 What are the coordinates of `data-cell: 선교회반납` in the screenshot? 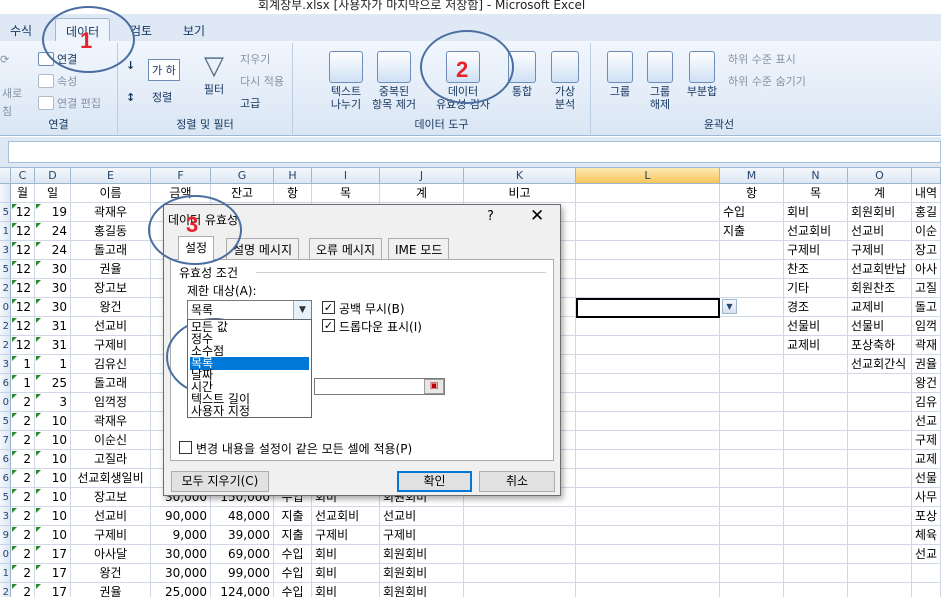 It's located at (880, 269).